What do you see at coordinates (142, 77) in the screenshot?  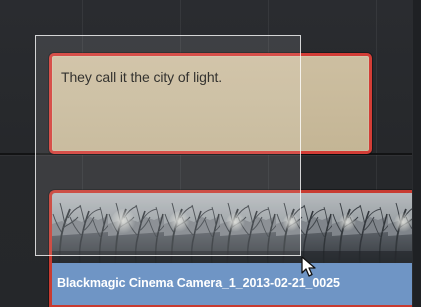 I see `subtitle-clip-text: They call it the city of light.` at bounding box center [142, 77].